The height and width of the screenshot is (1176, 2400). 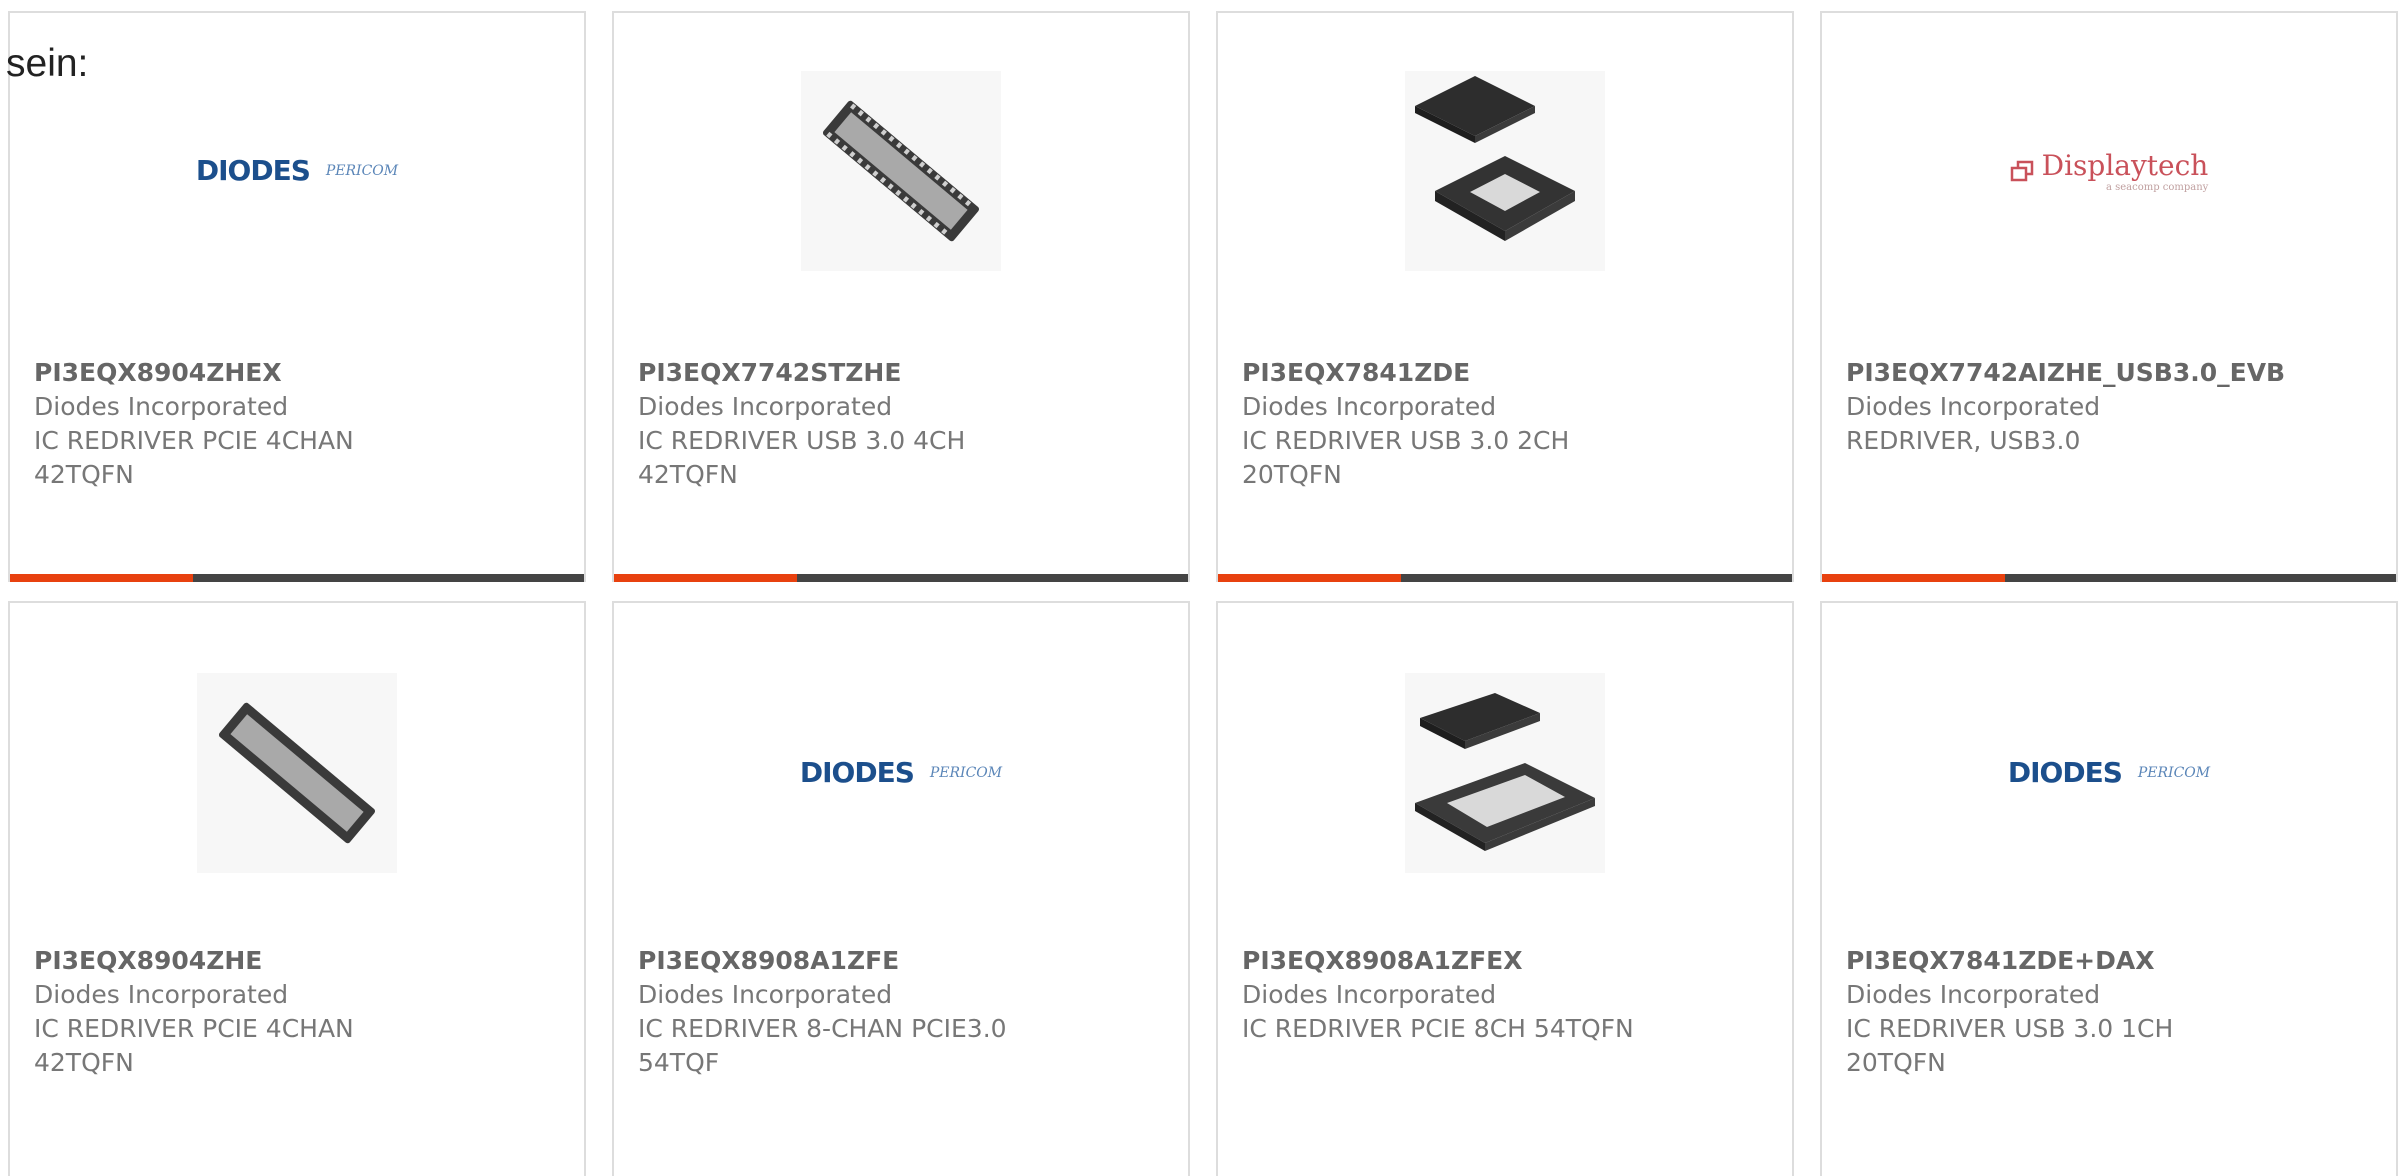 I want to click on chip-tqfn-54-icon, so click(x=1505, y=772).